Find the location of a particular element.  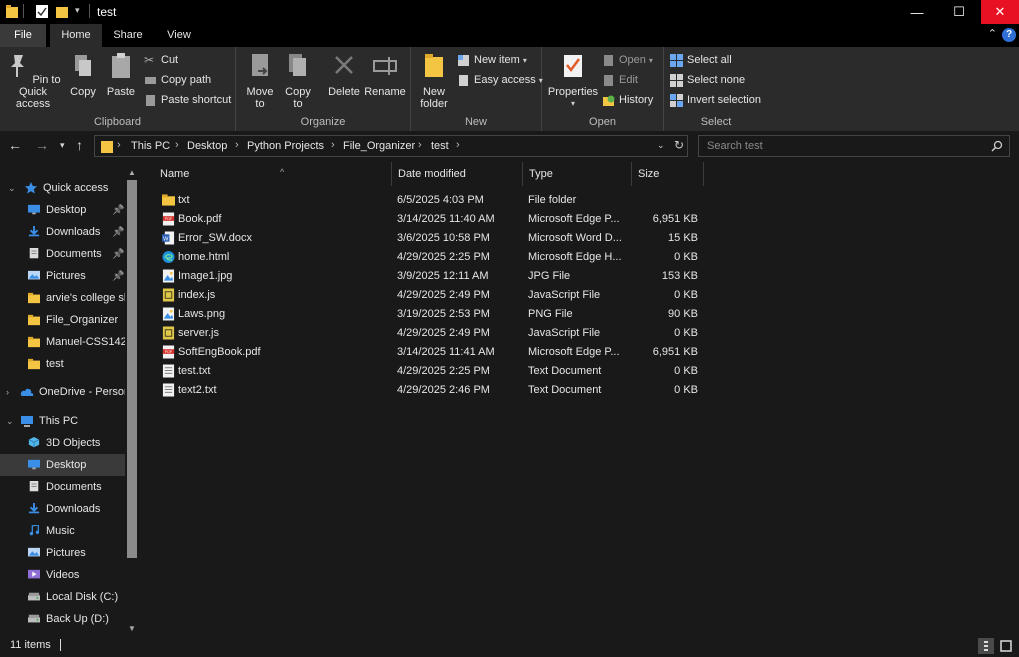

new-folder-icon is located at coordinates (62, 11).